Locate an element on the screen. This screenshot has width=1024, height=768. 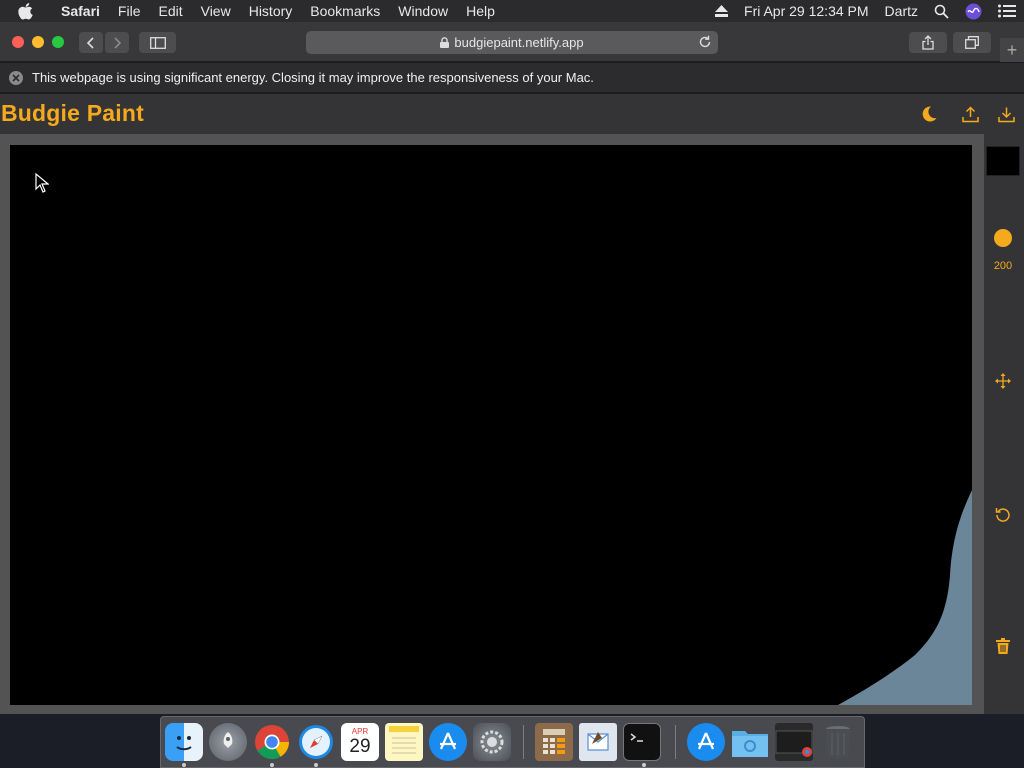
tool-sidebar: 200 is located at coordinates (1004, 424).